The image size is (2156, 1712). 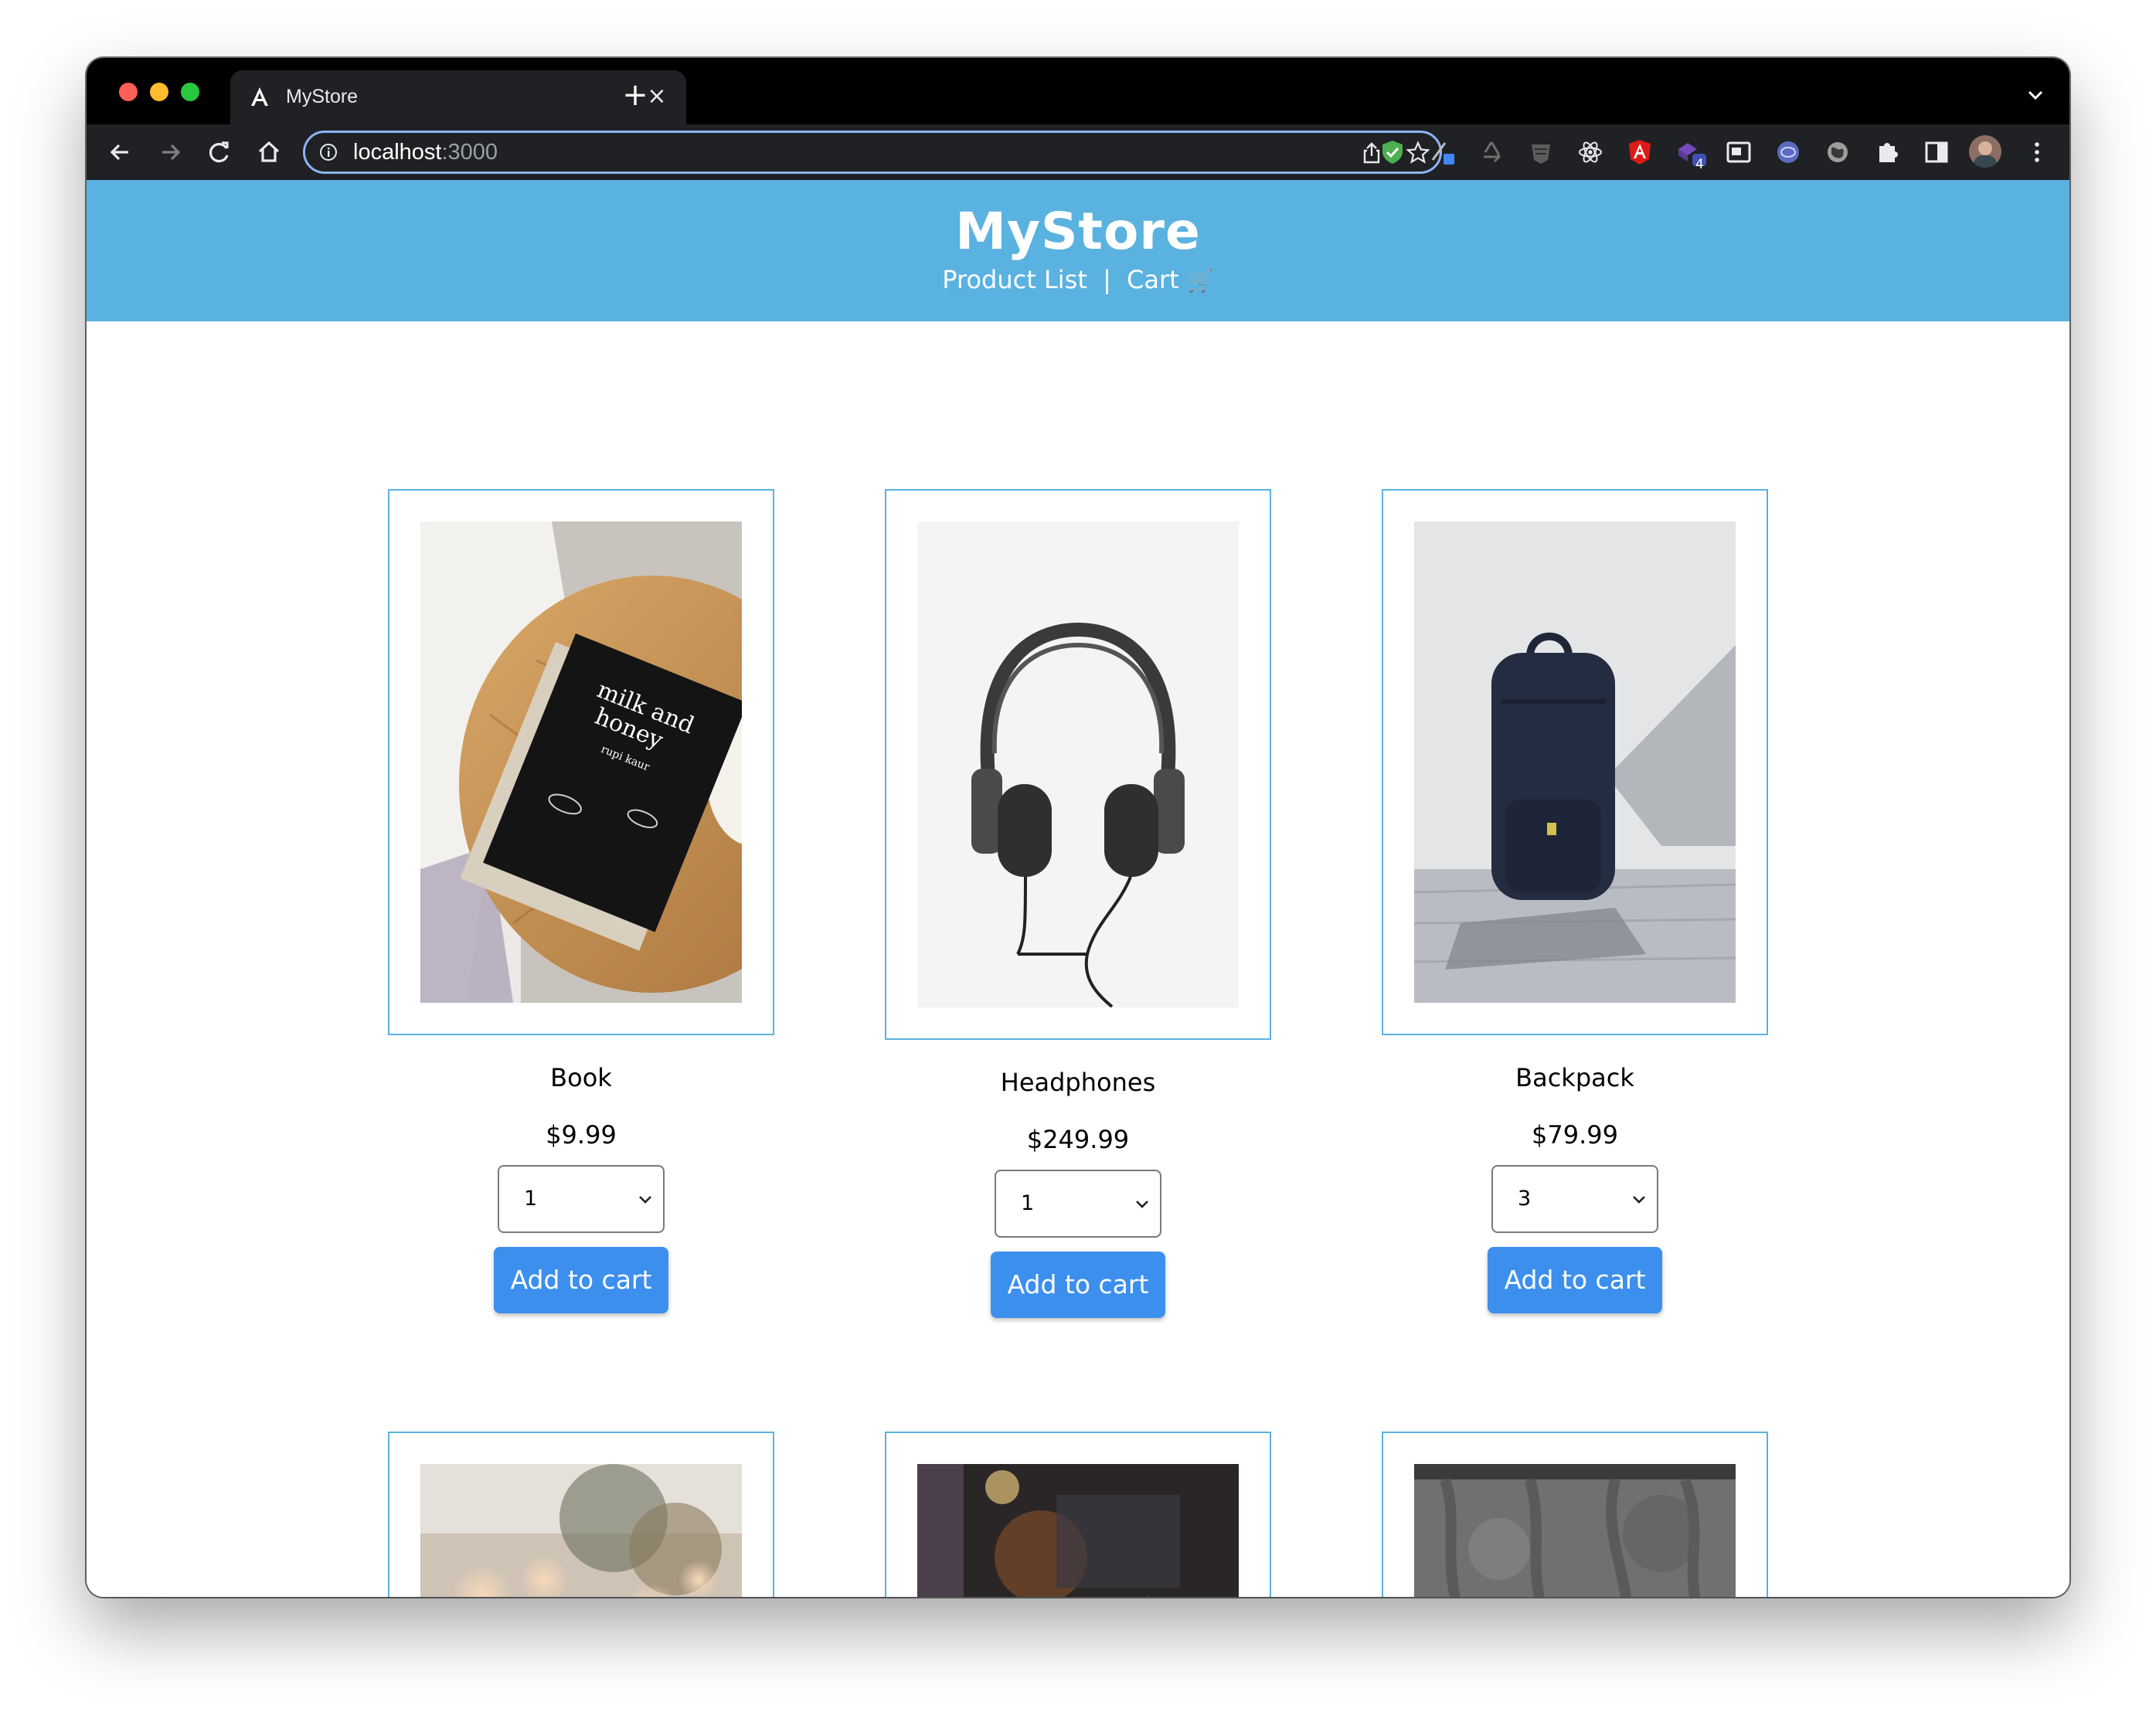 What do you see at coordinates (872, 152) in the screenshot?
I see `address-bar: localhost:3000` at bounding box center [872, 152].